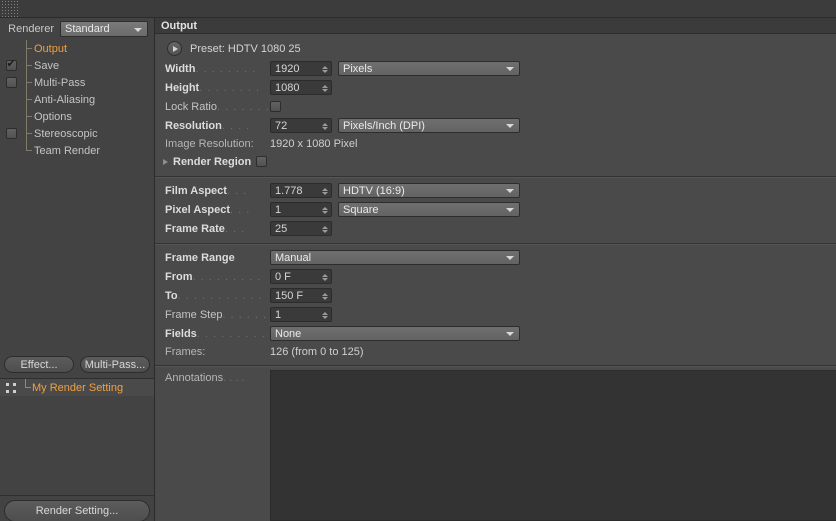 The width and height of the screenshot is (836, 521). Describe the element at coordinates (31, 29) in the screenshot. I see `renderer-label: Renderer` at that location.